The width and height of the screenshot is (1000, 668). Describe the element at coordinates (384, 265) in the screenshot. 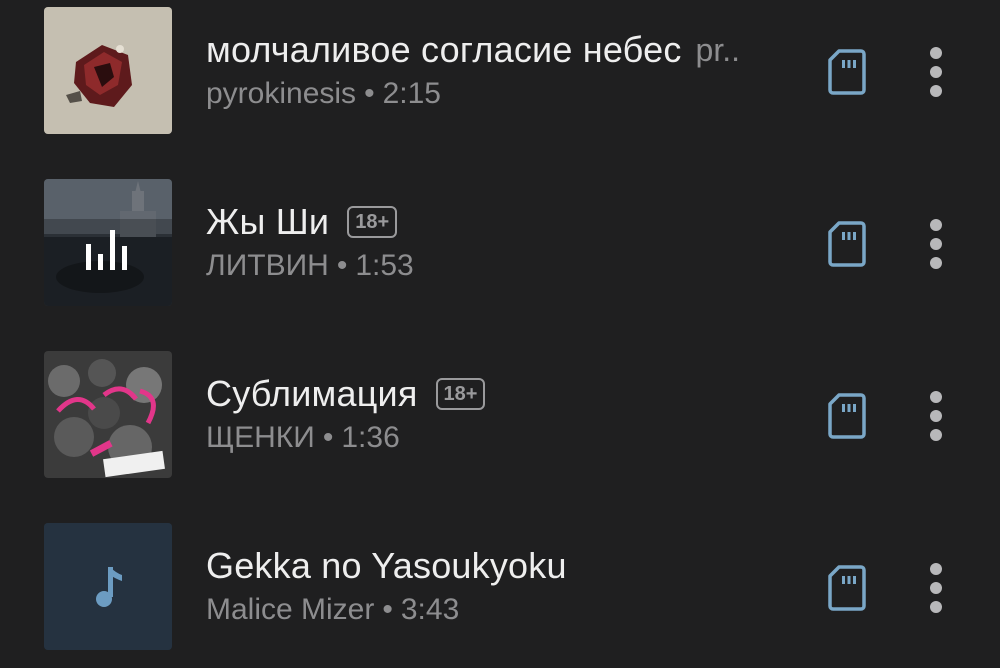

I see `track-duration: 1:53` at that location.